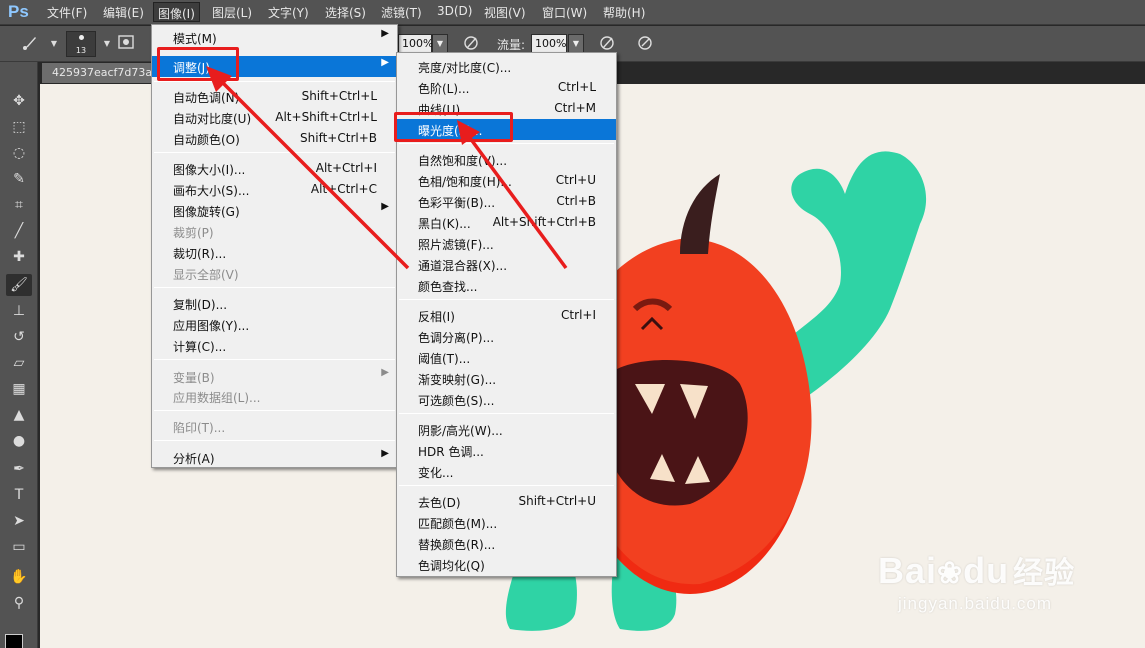 The height and width of the screenshot is (648, 1145). What do you see at coordinates (977, 570) in the screenshot?
I see `baidu-watermark: Bai❀du 经验` at bounding box center [977, 570].